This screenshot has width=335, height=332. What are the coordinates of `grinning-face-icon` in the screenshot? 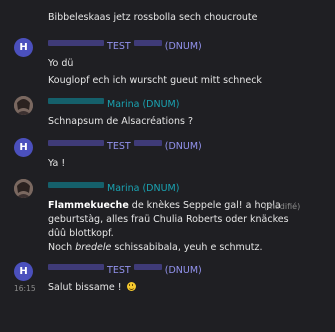 It's located at (131, 286).